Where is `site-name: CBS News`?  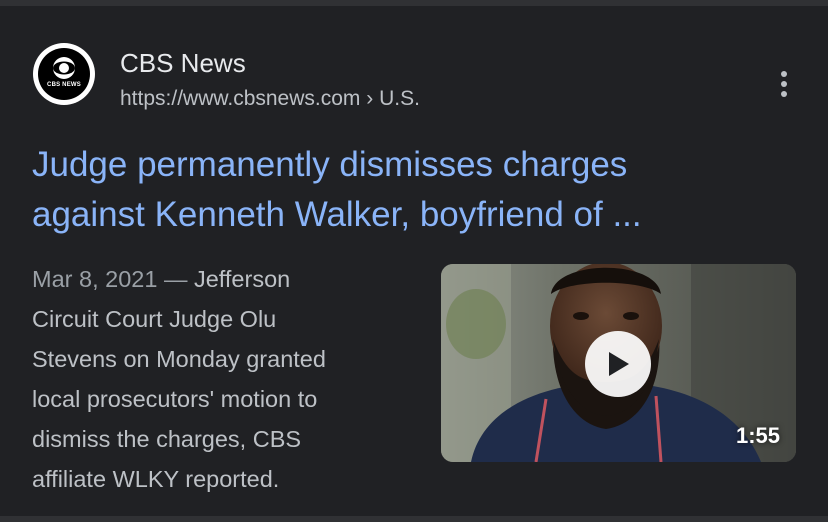 site-name: CBS News is located at coordinates (183, 63).